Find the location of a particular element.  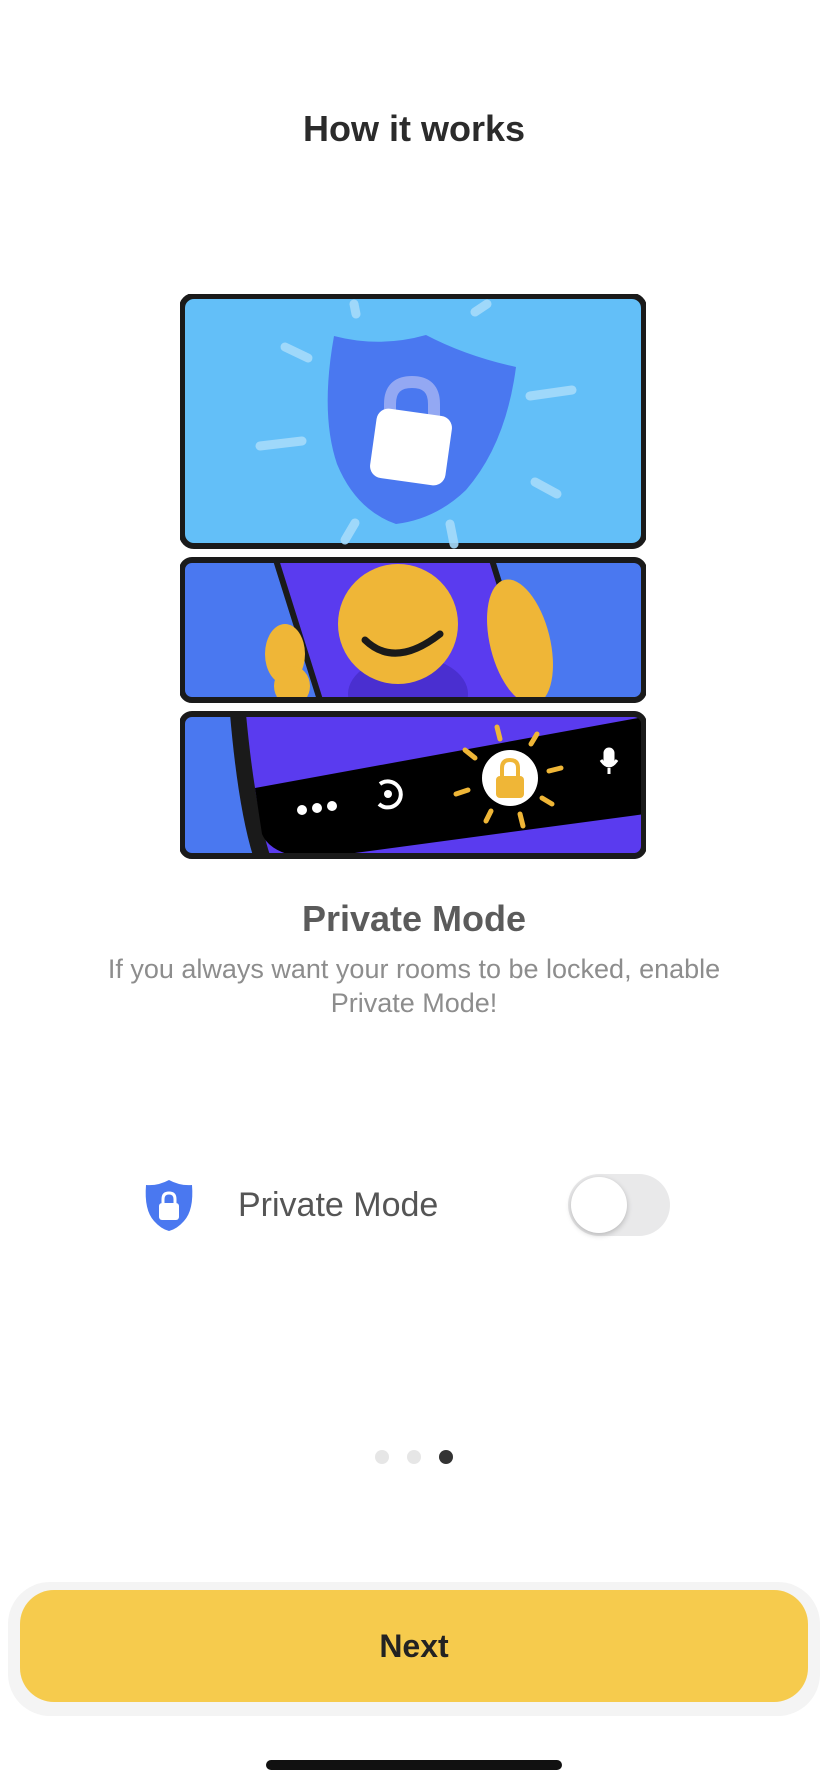

private-mode-row: Private Mode is located at coordinates (405, 1205).